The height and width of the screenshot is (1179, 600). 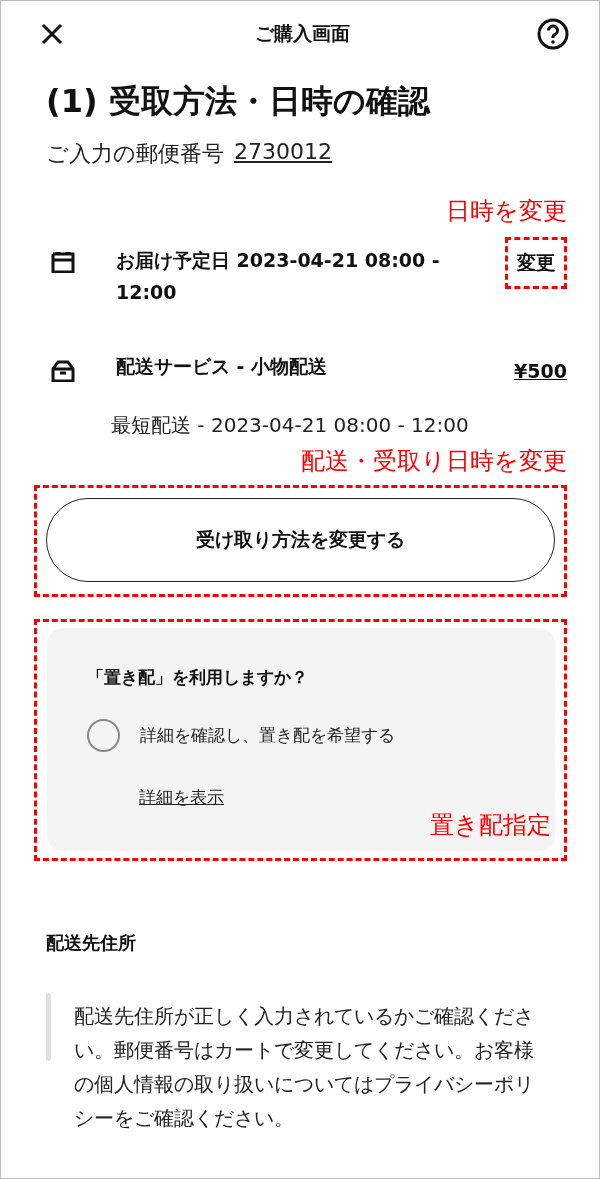 I want to click on page-heading: (1) 受取方法・日時の確認, so click(x=239, y=101).